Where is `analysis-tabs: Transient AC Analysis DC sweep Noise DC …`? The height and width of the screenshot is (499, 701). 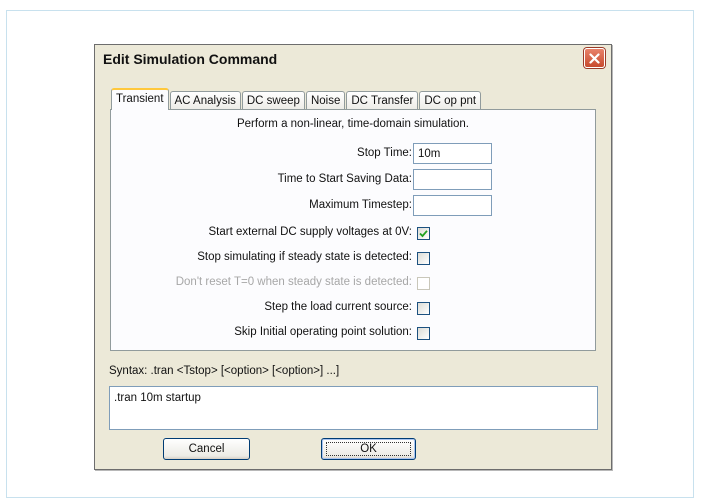 analysis-tabs: Transient AC Analysis DC sweep Noise DC … is located at coordinates (296, 99).